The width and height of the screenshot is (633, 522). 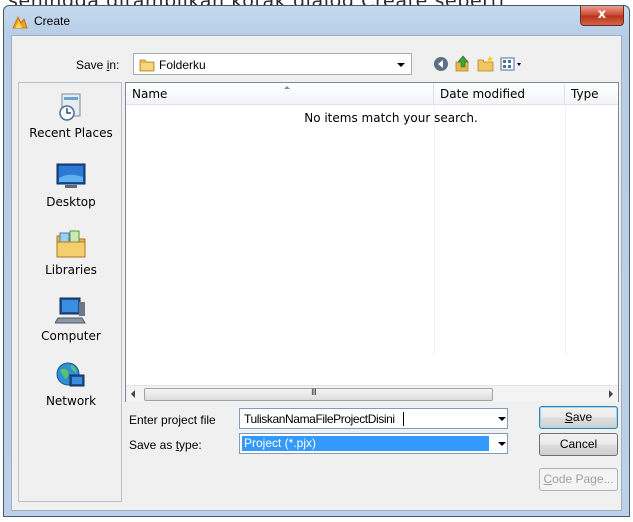 I want to click on window-title: Create, so click(x=52, y=21).